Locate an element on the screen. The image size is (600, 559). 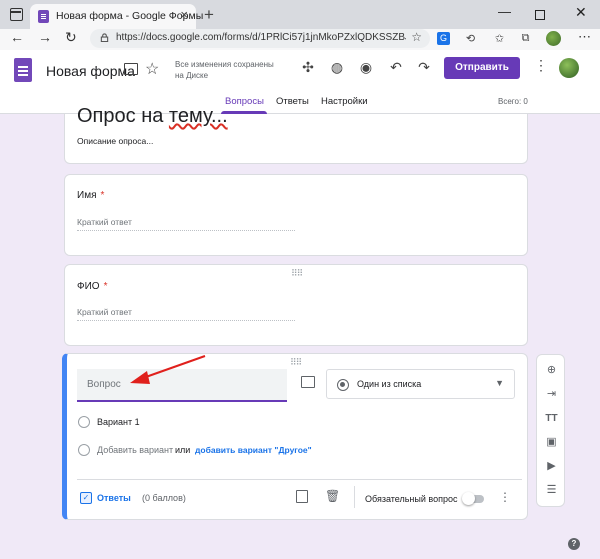
tab-close-icon: × is located at coordinates (184, 14).